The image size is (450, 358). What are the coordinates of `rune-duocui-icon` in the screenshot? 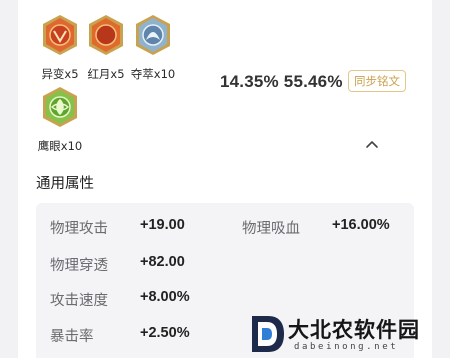 It's located at (153, 35).